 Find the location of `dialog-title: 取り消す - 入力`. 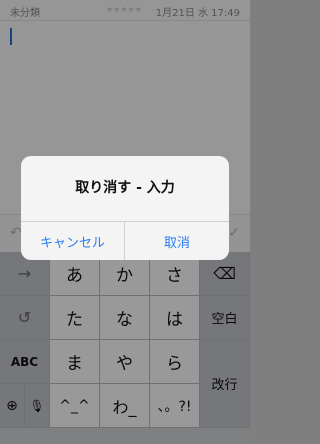

dialog-title: 取り消す - 入力 is located at coordinates (125, 188).